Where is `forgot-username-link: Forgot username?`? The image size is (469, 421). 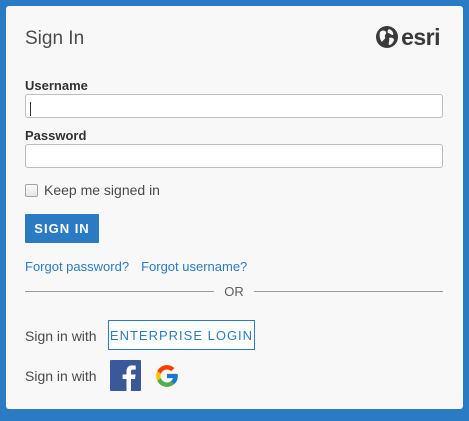
forgot-username-link: Forgot username? is located at coordinates (194, 266).